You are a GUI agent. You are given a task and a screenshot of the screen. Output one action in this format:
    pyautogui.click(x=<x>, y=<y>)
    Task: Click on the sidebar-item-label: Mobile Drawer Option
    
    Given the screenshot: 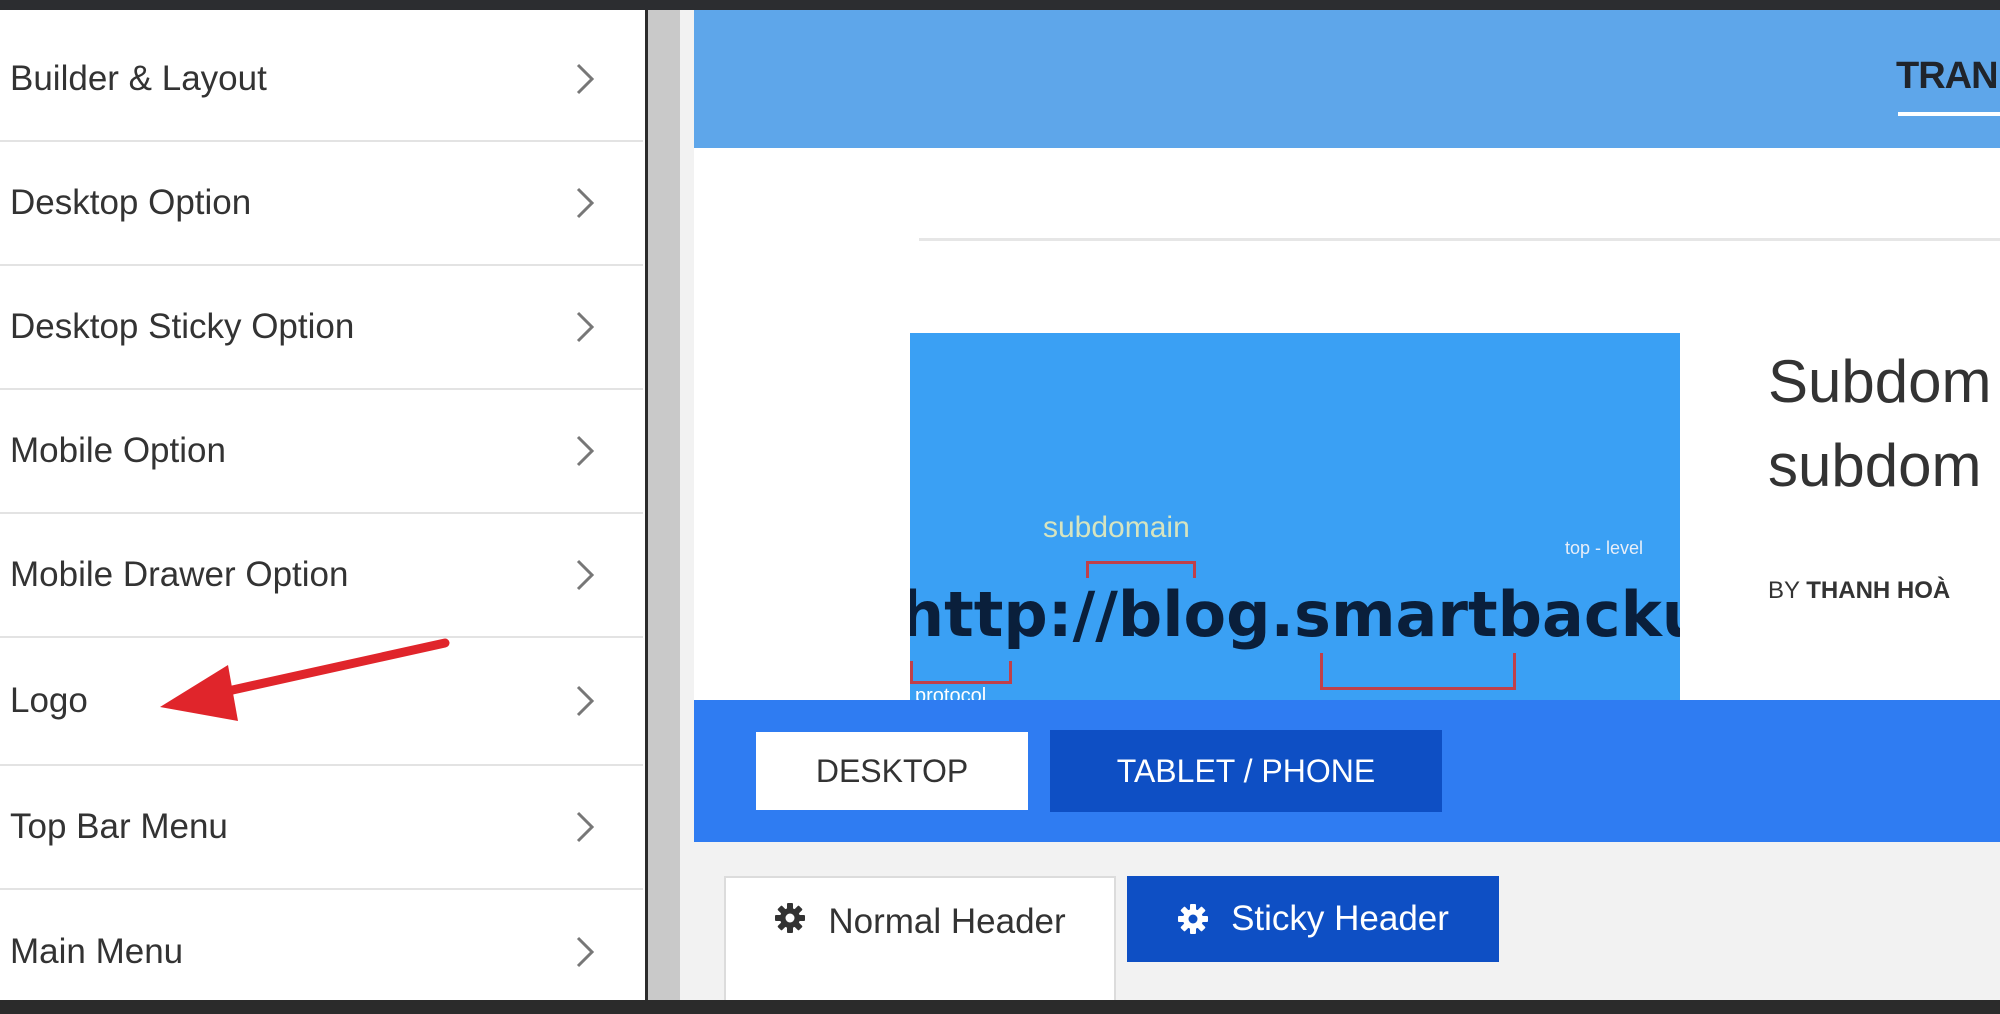 What is the action you would take?
    pyautogui.click(x=179, y=574)
    